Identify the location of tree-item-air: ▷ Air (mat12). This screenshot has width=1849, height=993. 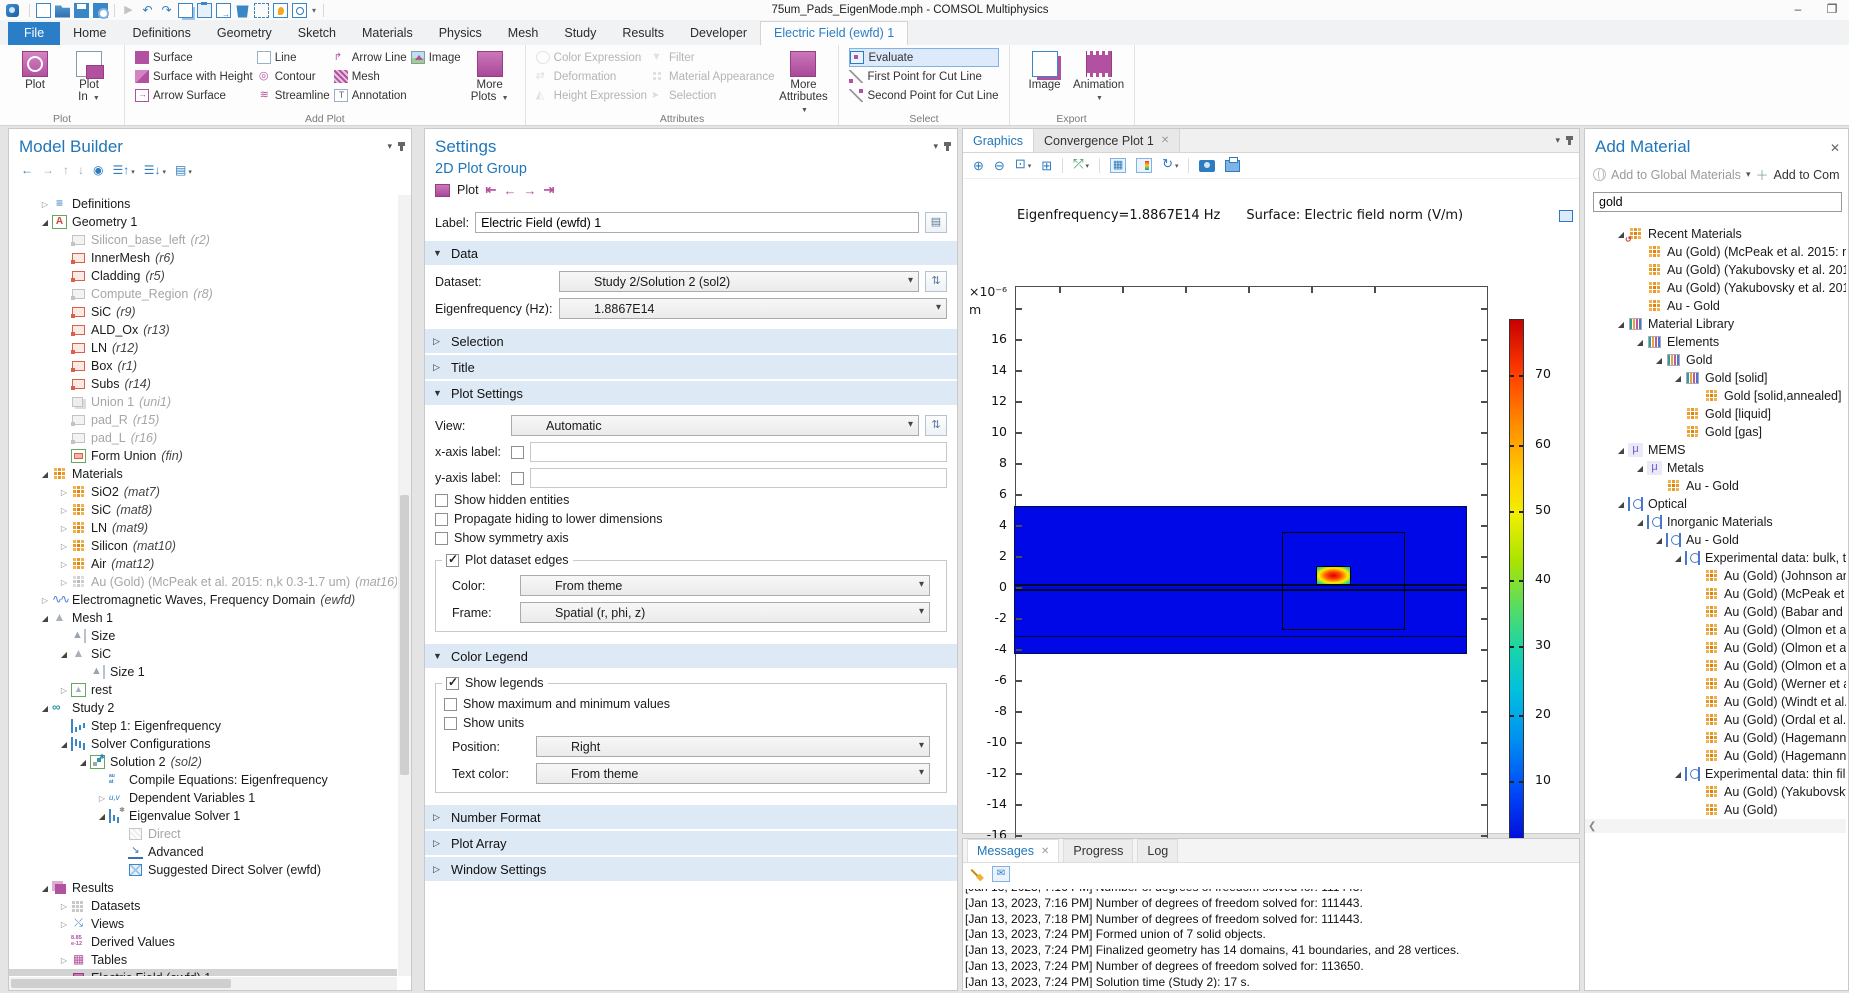
(203, 564).